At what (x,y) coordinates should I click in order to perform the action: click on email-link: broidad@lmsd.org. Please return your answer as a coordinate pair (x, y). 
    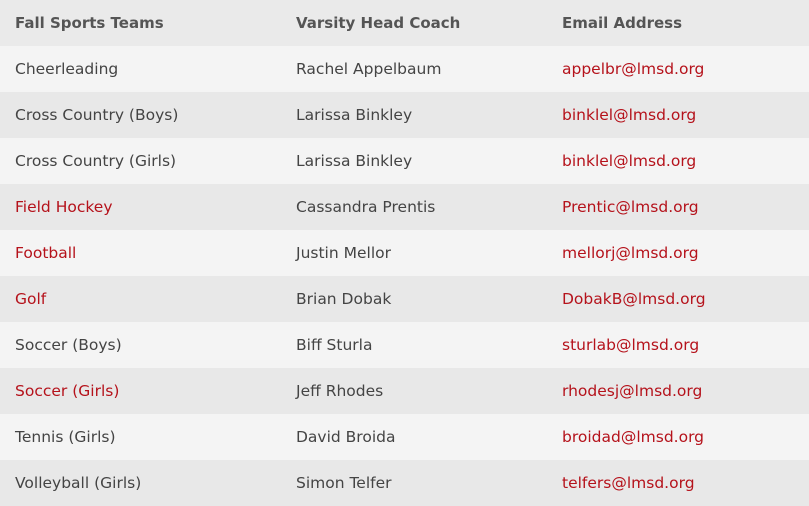
    Looking at the image, I should click on (633, 437).